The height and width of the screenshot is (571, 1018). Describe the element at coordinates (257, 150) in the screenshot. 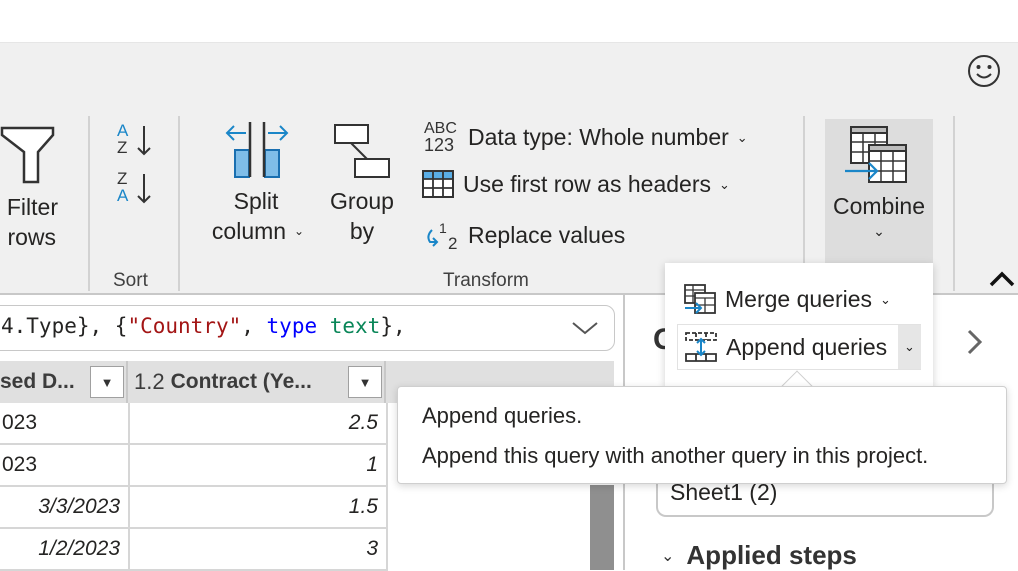

I see `split-column-icon` at that location.